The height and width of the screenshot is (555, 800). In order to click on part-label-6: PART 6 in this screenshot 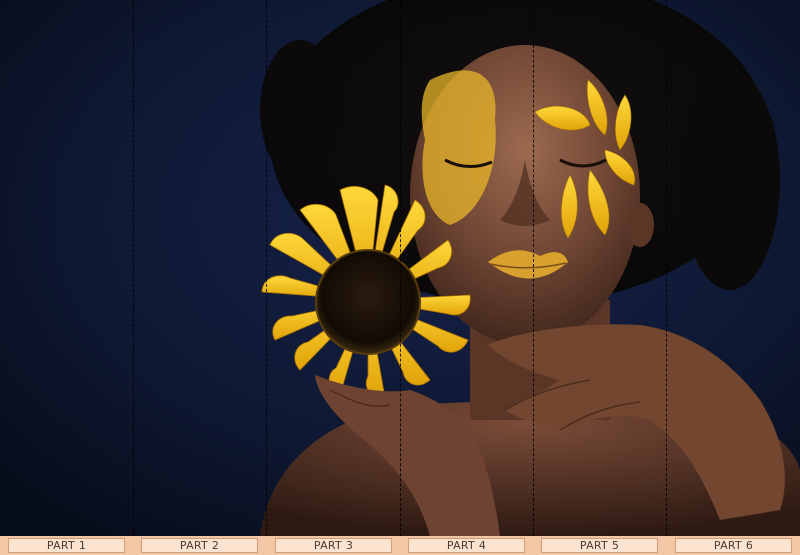, I will do `click(733, 545)`.